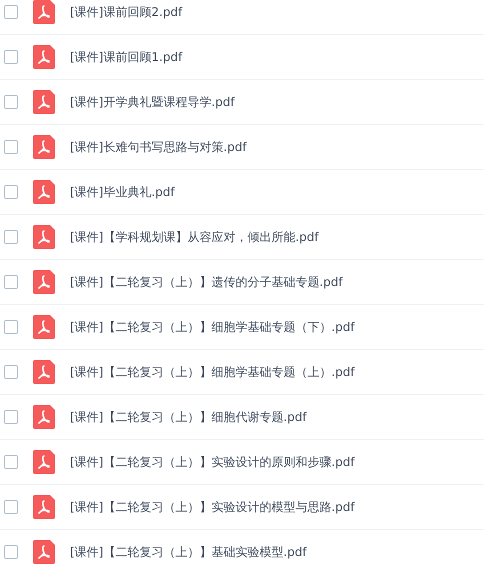  I want to click on file-name: [课件]【学科规划课】从容应对，倾出所能.pdf, so click(194, 237).